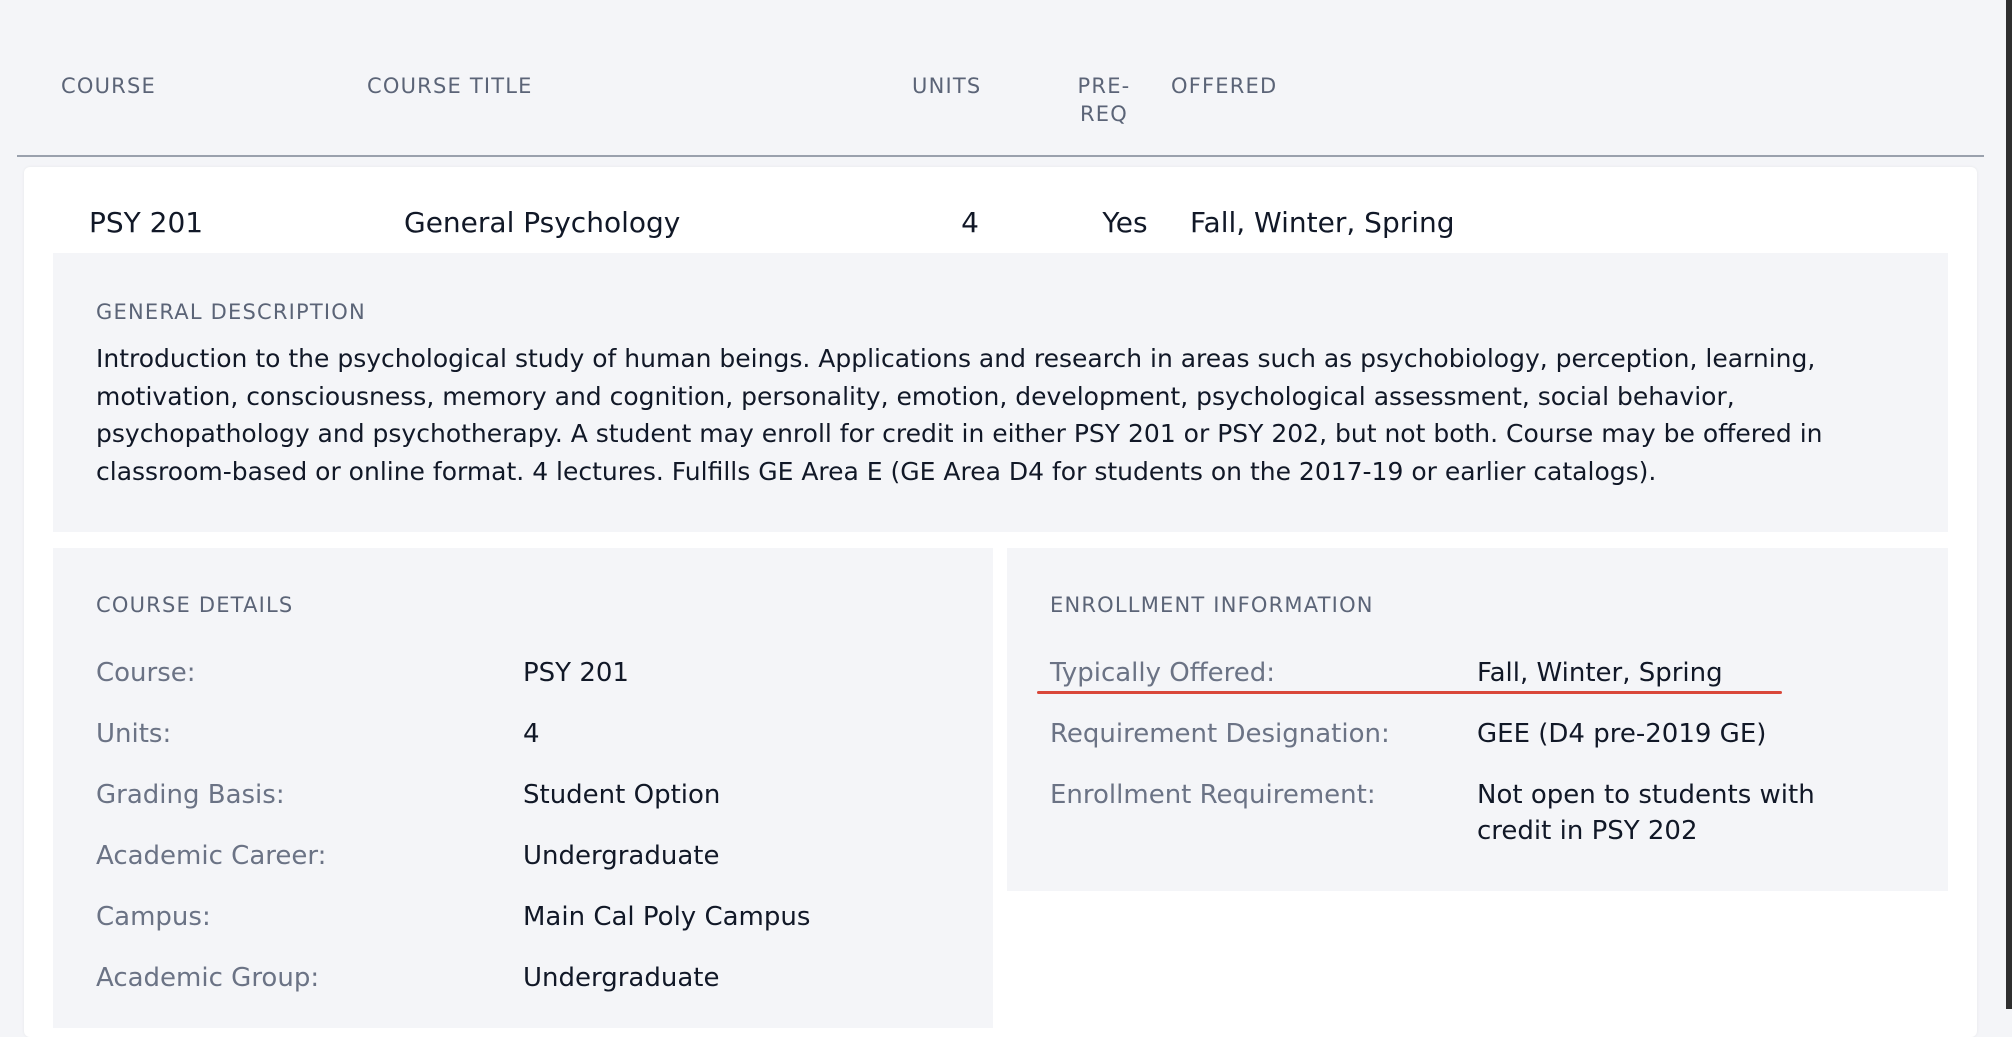  What do you see at coordinates (531, 734) in the screenshot?
I see `detail-value: 4` at bounding box center [531, 734].